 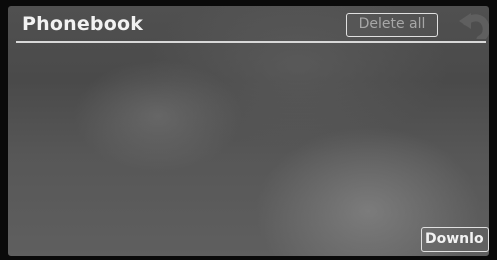 I want to click on delete-all-button: Delete all, so click(x=392, y=25).